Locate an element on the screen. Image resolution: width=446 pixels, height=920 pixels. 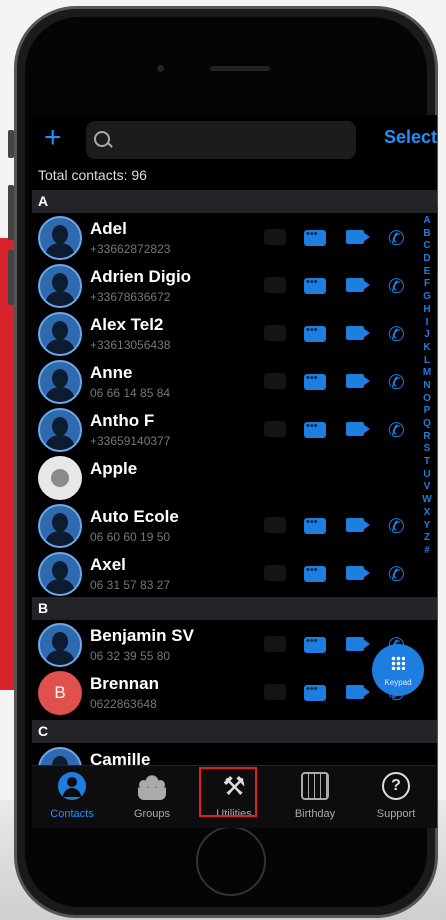
select-button: Select is located at coordinates (410, 137).